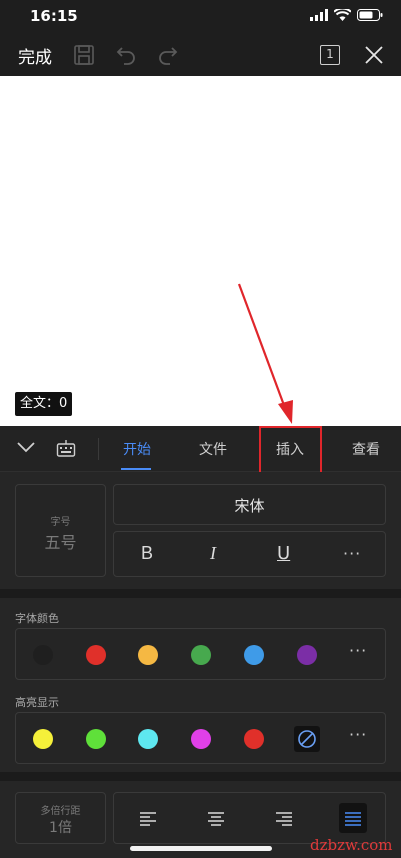 The image size is (401, 858). Describe the element at coordinates (366, 449) in the screenshot. I see `tab-view: 查看` at that location.